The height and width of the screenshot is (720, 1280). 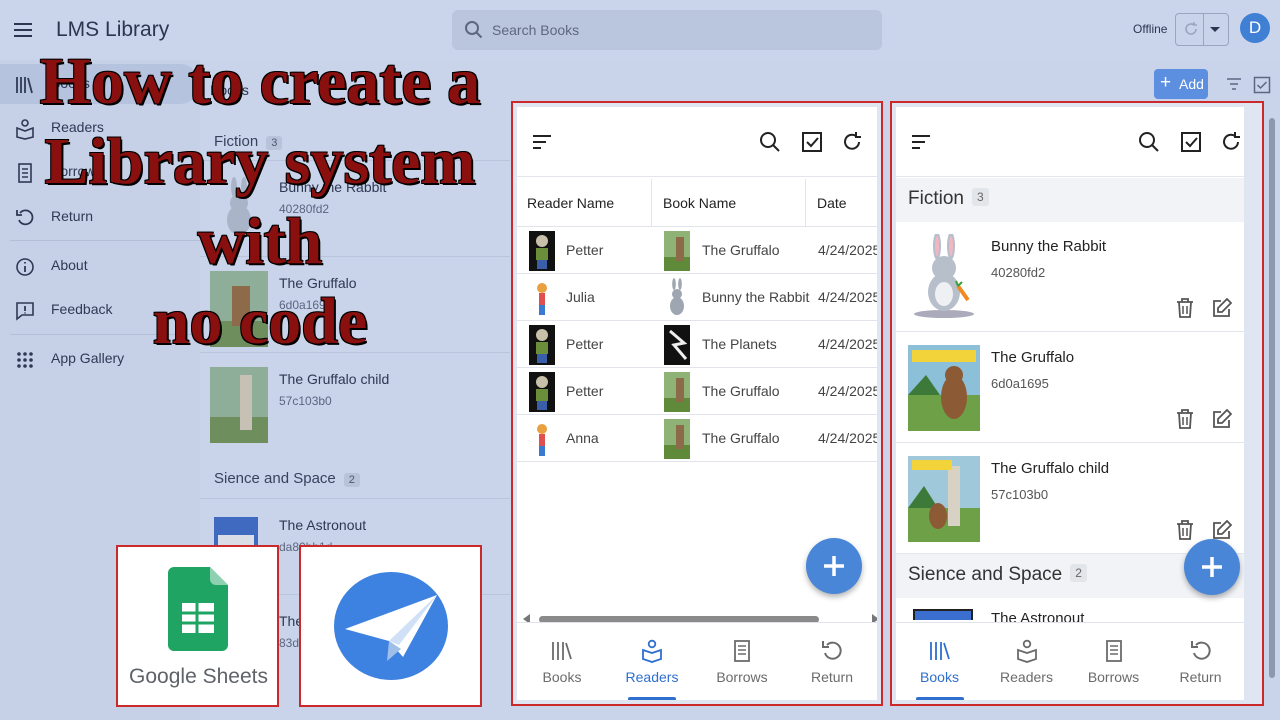 I want to click on user-avatar: D, so click(x=1255, y=28).